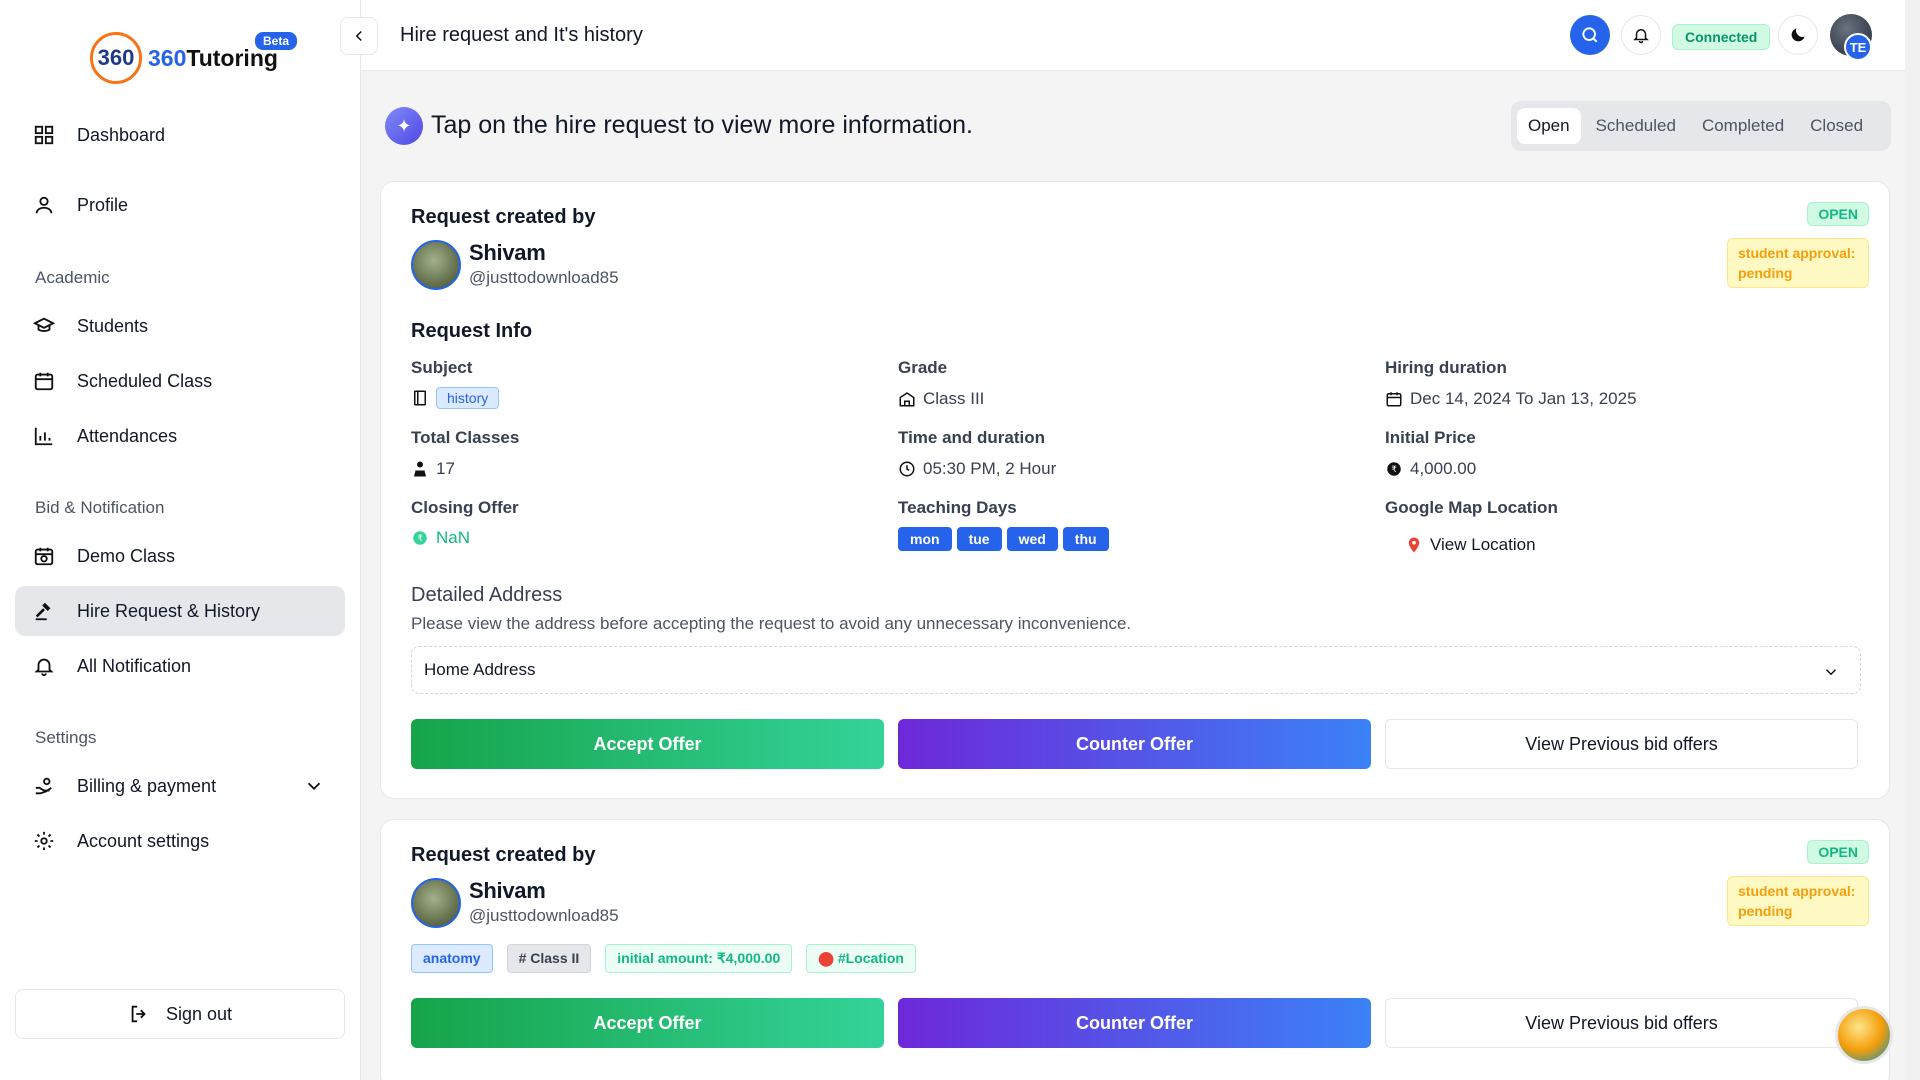 The height and width of the screenshot is (1080, 1920). I want to click on search-icon, so click(1590, 35).